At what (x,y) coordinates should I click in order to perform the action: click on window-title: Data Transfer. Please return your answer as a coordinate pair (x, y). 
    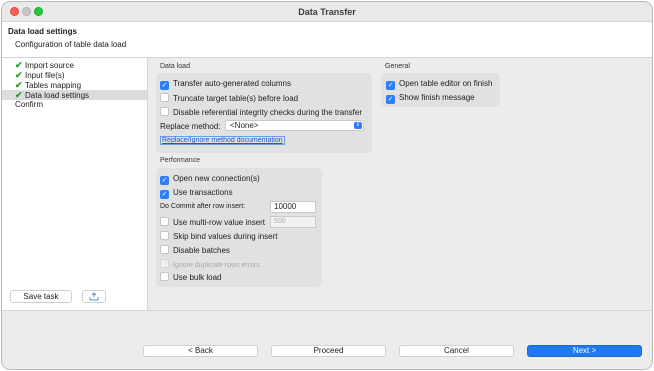
    Looking at the image, I should click on (327, 12).